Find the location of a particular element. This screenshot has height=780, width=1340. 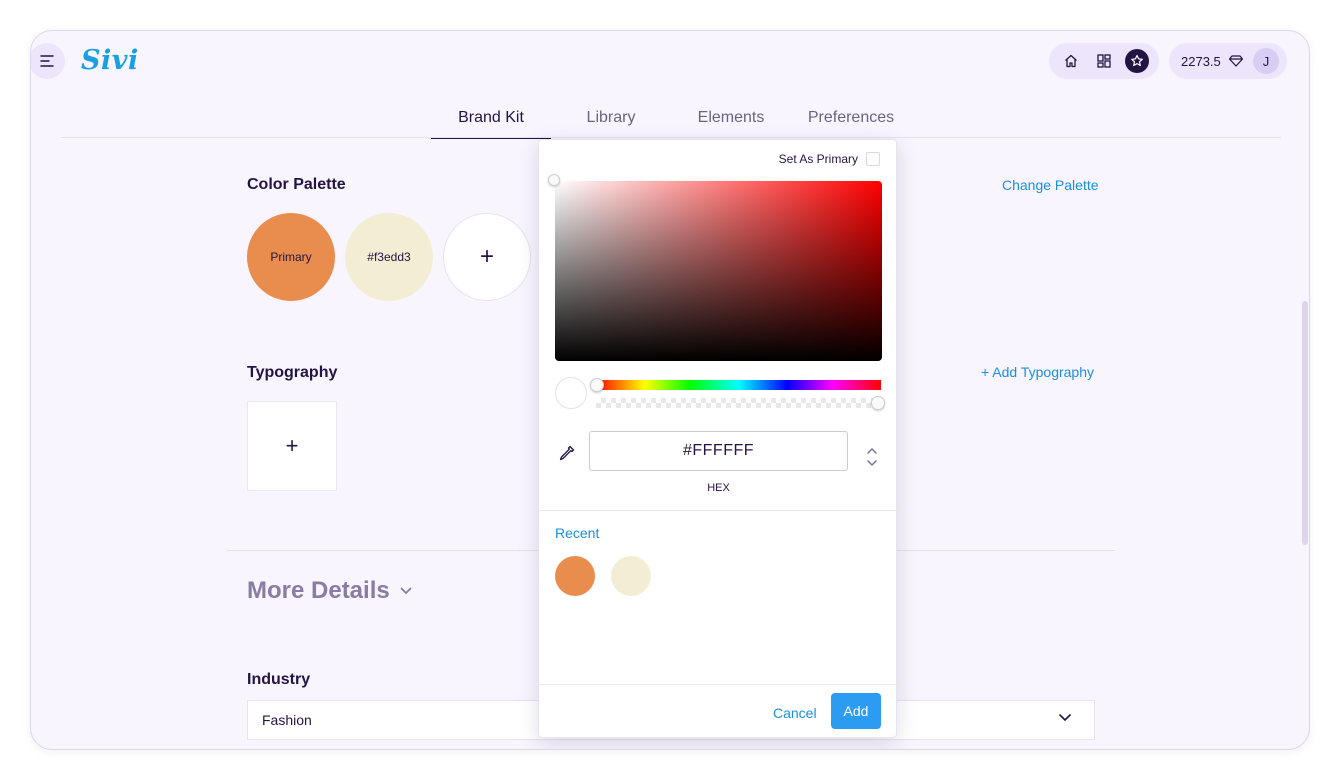

add-typography-link: + Add Typography is located at coordinates (1037, 372).